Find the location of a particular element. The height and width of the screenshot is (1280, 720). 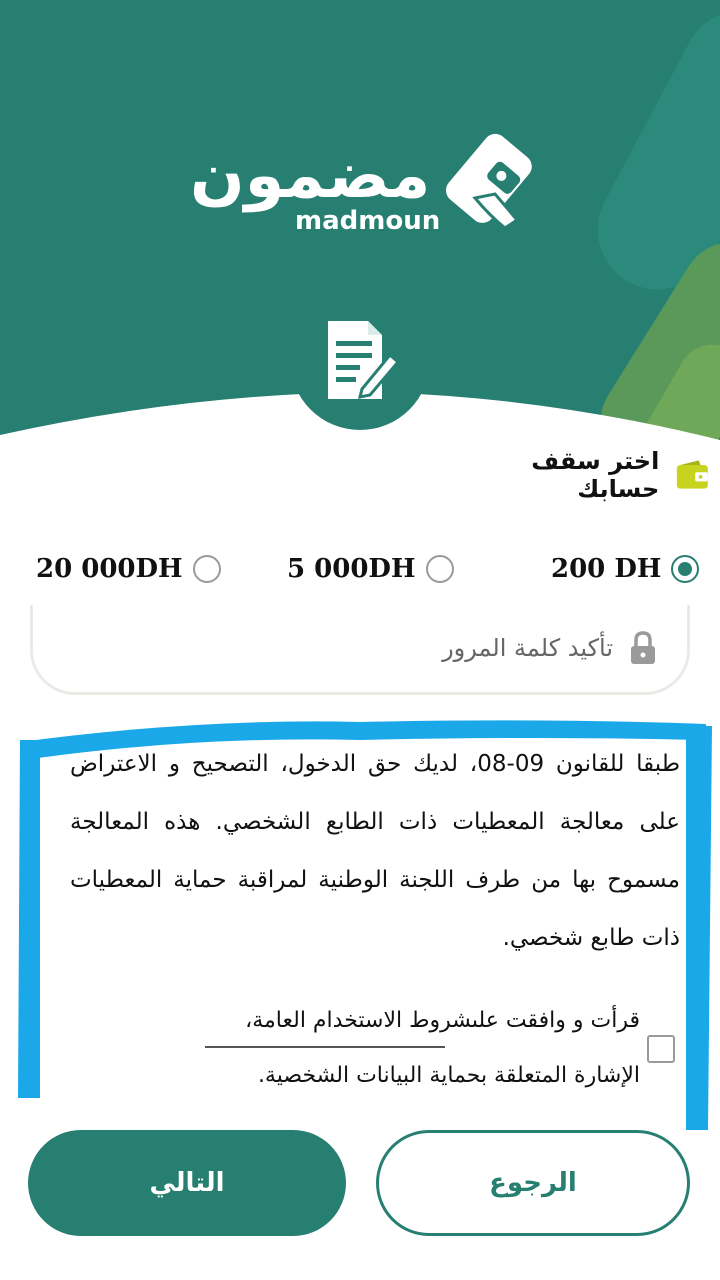

plafond-option-label: 200 DH is located at coordinates (606, 569).